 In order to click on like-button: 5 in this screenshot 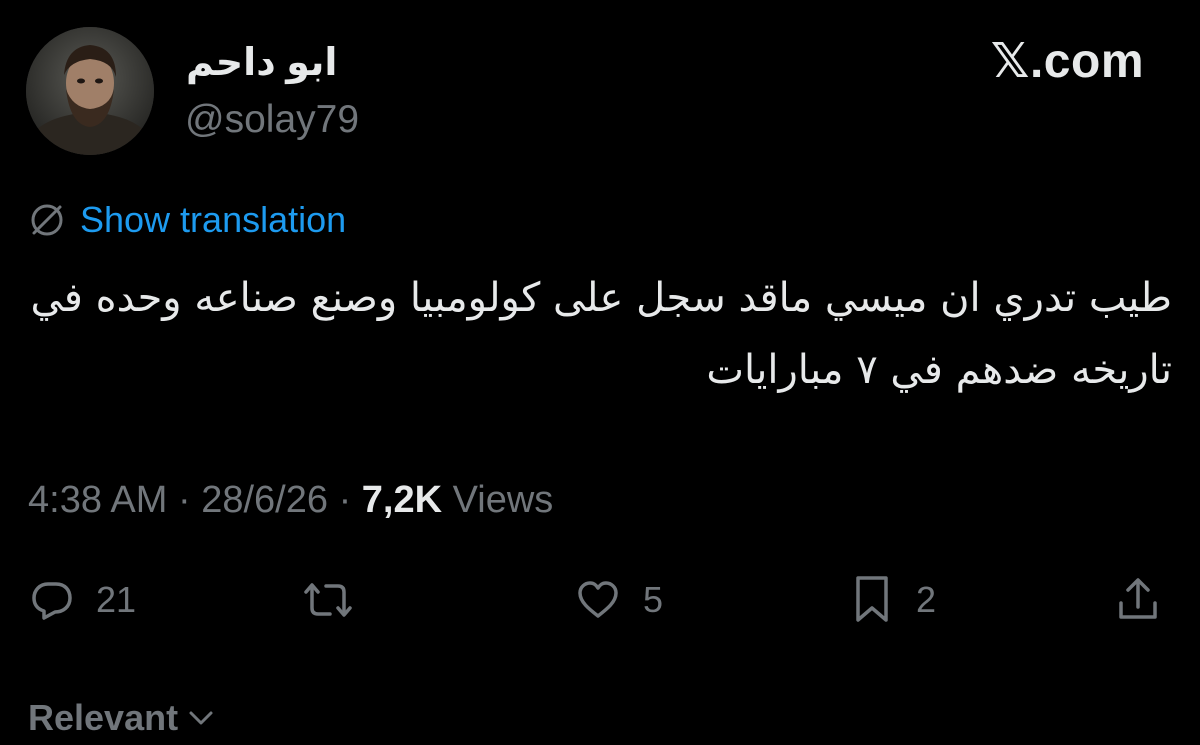, I will do `click(619, 600)`.